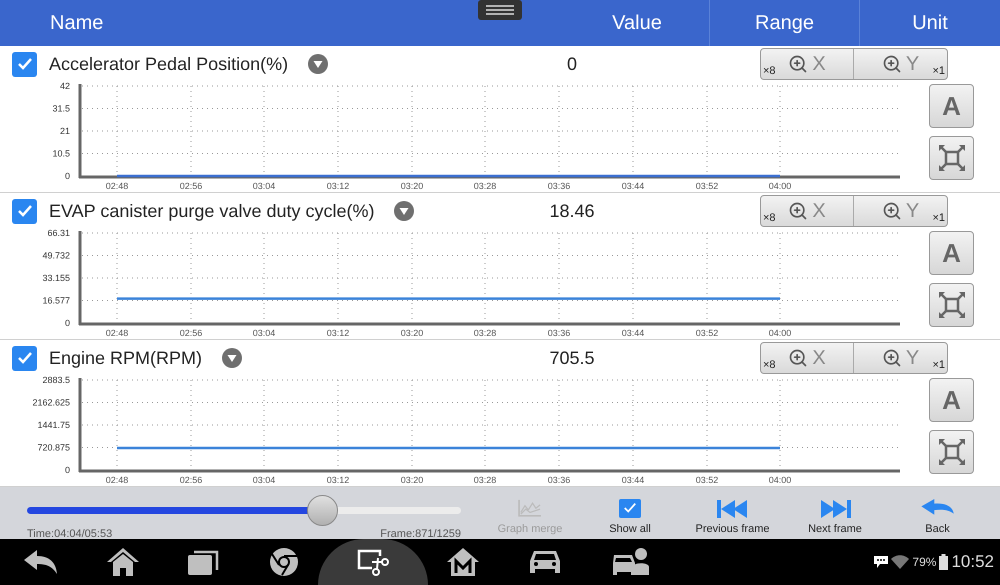 This screenshot has height=585, width=1000. What do you see at coordinates (56, 301) in the screenshot?
I see `y-tick-label: 16.577` at bounding box center [56, 301].